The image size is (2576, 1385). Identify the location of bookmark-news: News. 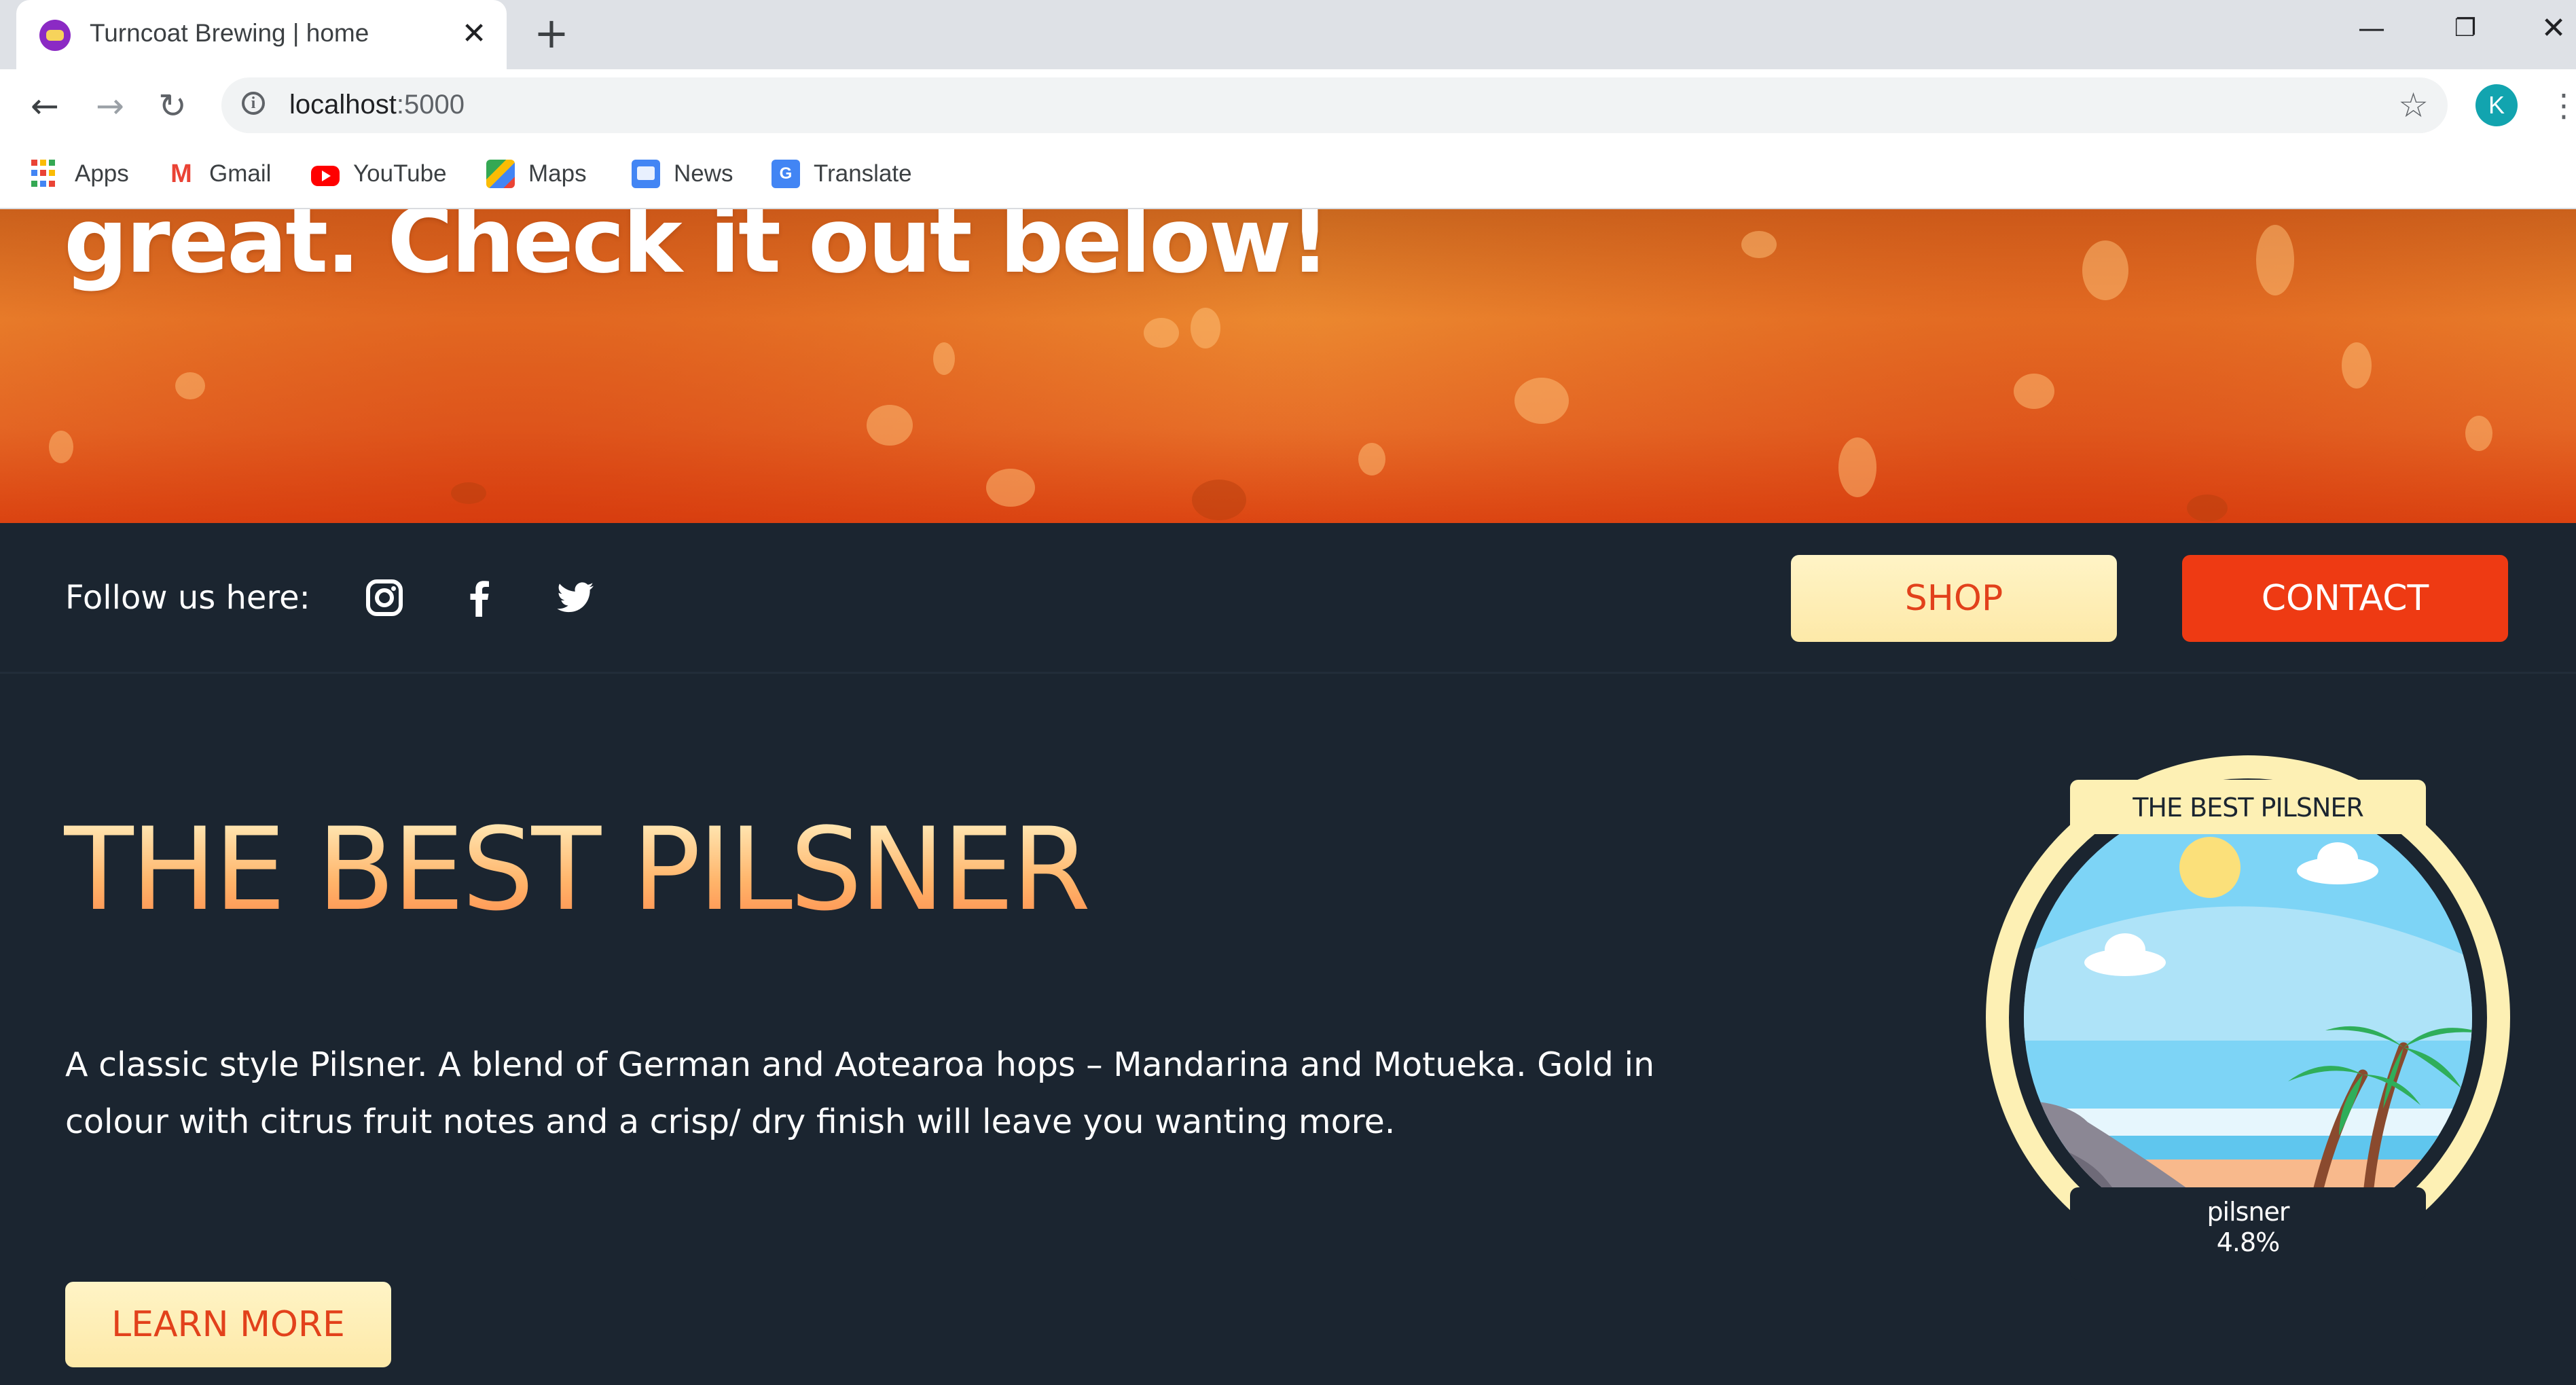
(682, 174).